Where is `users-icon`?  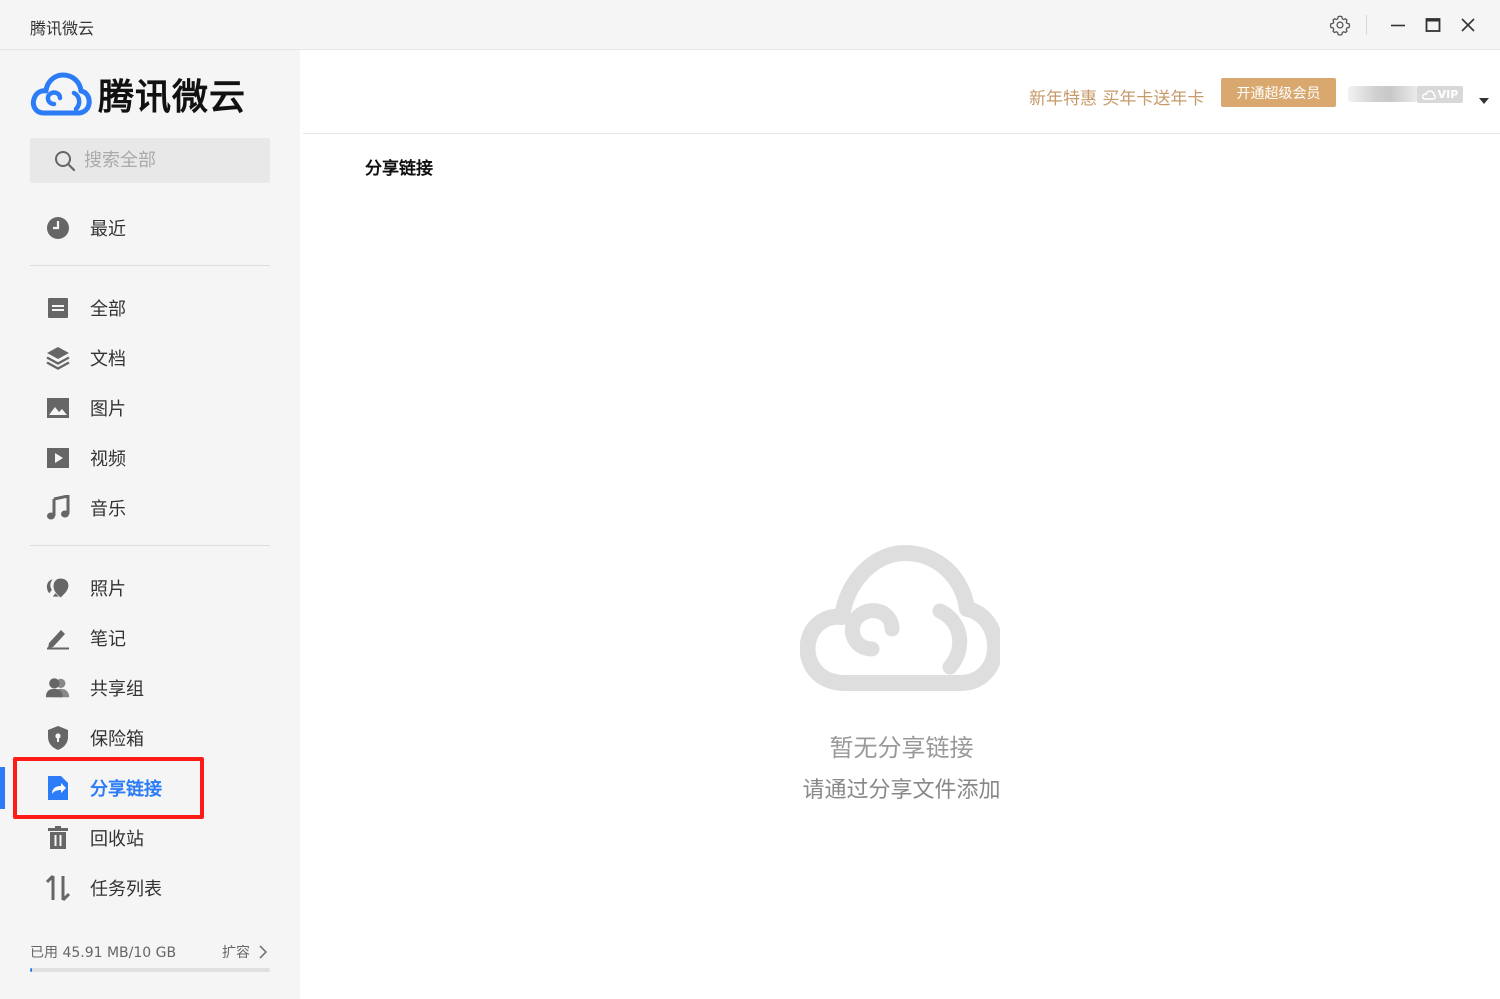 users-icon is located at coordinates (58, 688).